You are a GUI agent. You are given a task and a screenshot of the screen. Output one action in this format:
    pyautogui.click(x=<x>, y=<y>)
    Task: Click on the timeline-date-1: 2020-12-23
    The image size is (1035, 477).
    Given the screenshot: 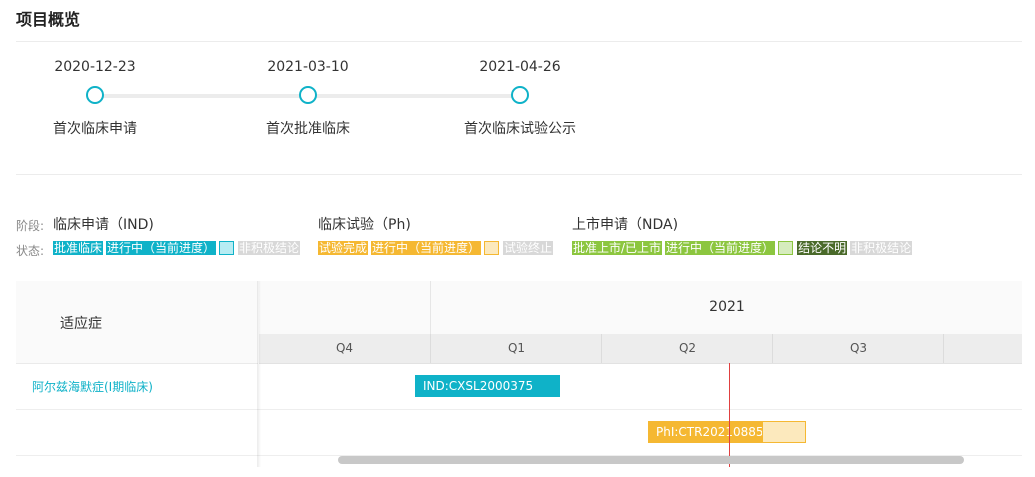 What is the action you would take?
    pyautogui.click(x=95, y=67)
    